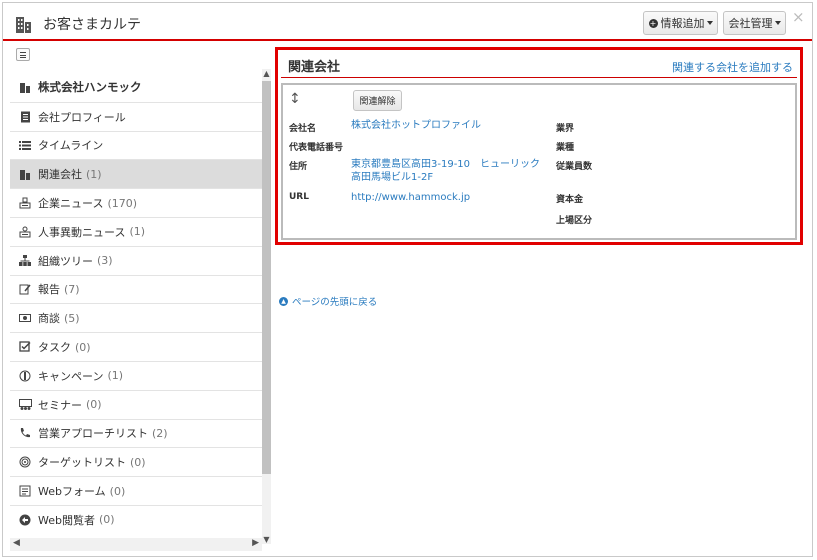  I want to click on sidebar-item-news: 企業ニュース (170), so click(136, 202).